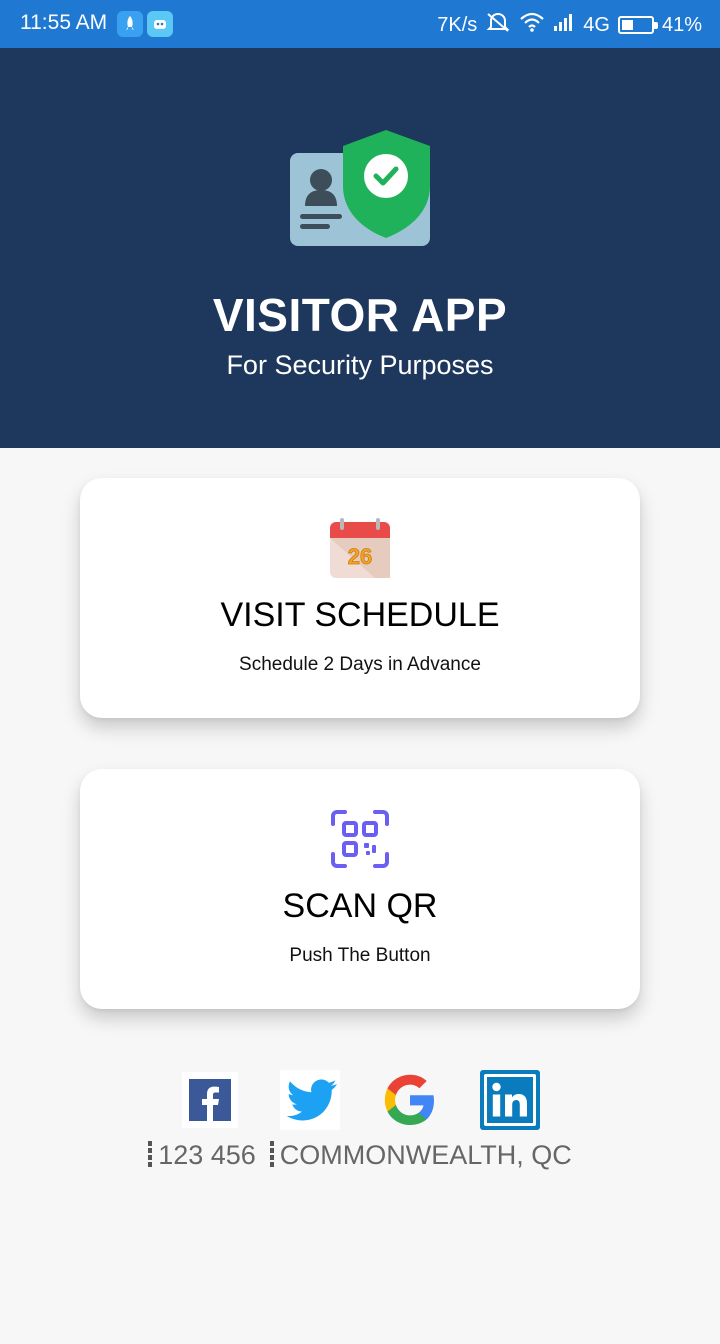  I want to click on status-right: 7K/s 4G 41%, so click(569, 25).